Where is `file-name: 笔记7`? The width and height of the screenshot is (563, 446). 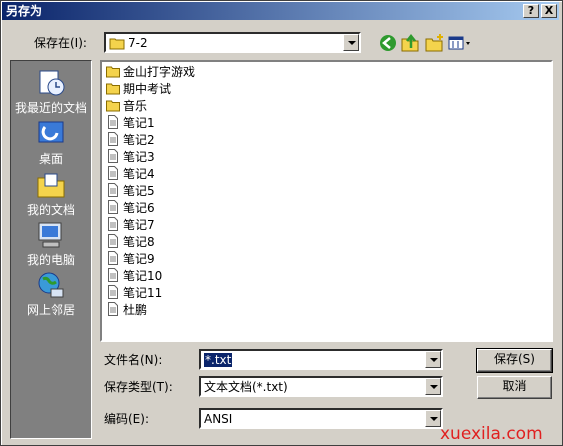 file-name: 笔记7 is located at coordinates (139, 225).